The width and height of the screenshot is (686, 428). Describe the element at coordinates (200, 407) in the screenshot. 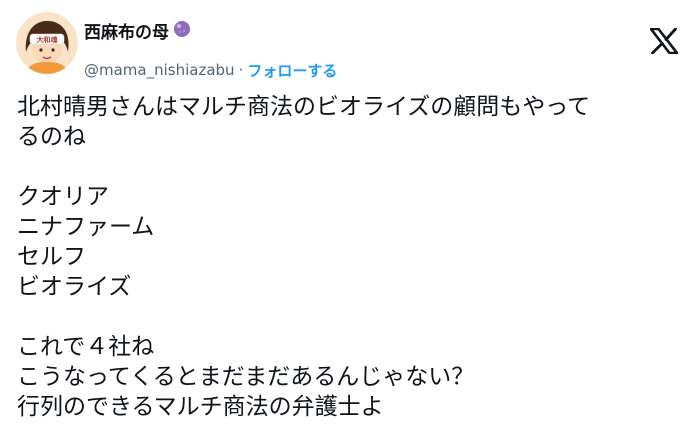

I see `tweet-line: 行列のできるマルチ商法の弁護士よ` at that location.